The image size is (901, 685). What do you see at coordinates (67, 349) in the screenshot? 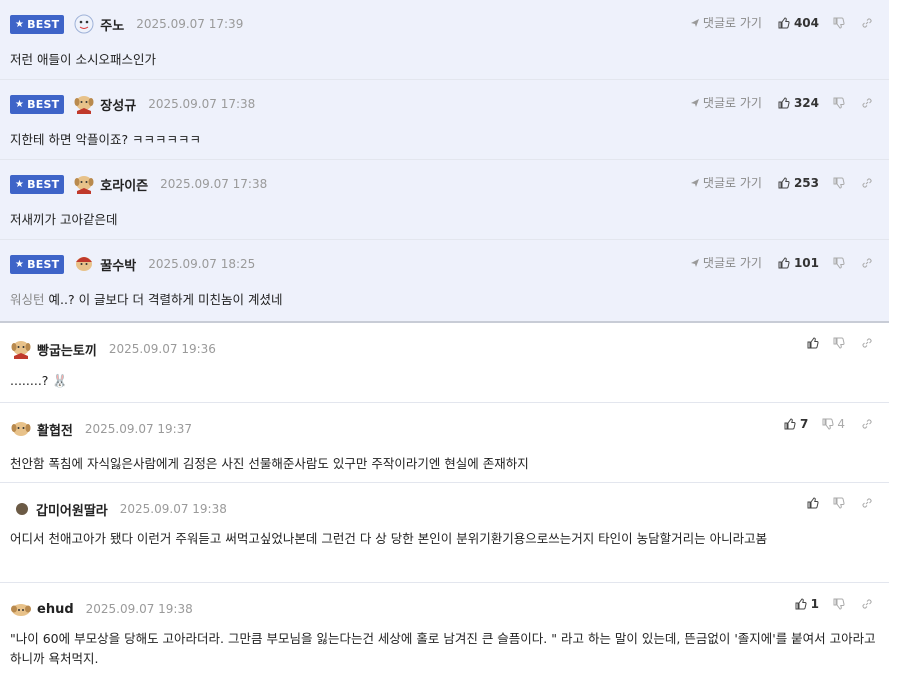
I see `author-name: 빵굽는토끼` at bounding box center [67, 349].